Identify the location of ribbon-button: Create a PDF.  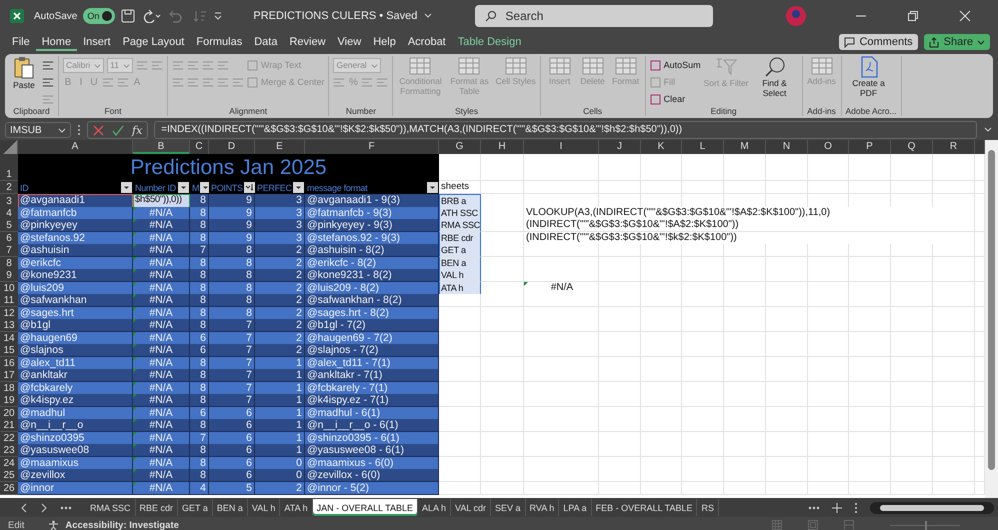
(869, 77).